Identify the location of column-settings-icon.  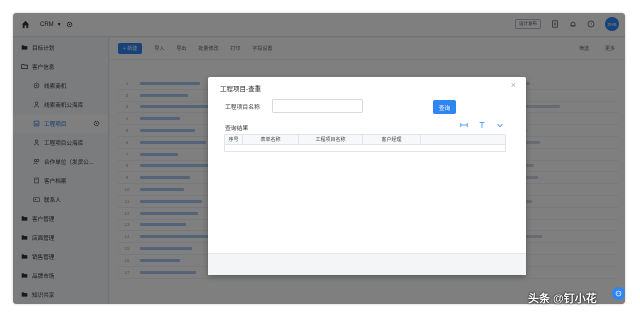
(482, 125).